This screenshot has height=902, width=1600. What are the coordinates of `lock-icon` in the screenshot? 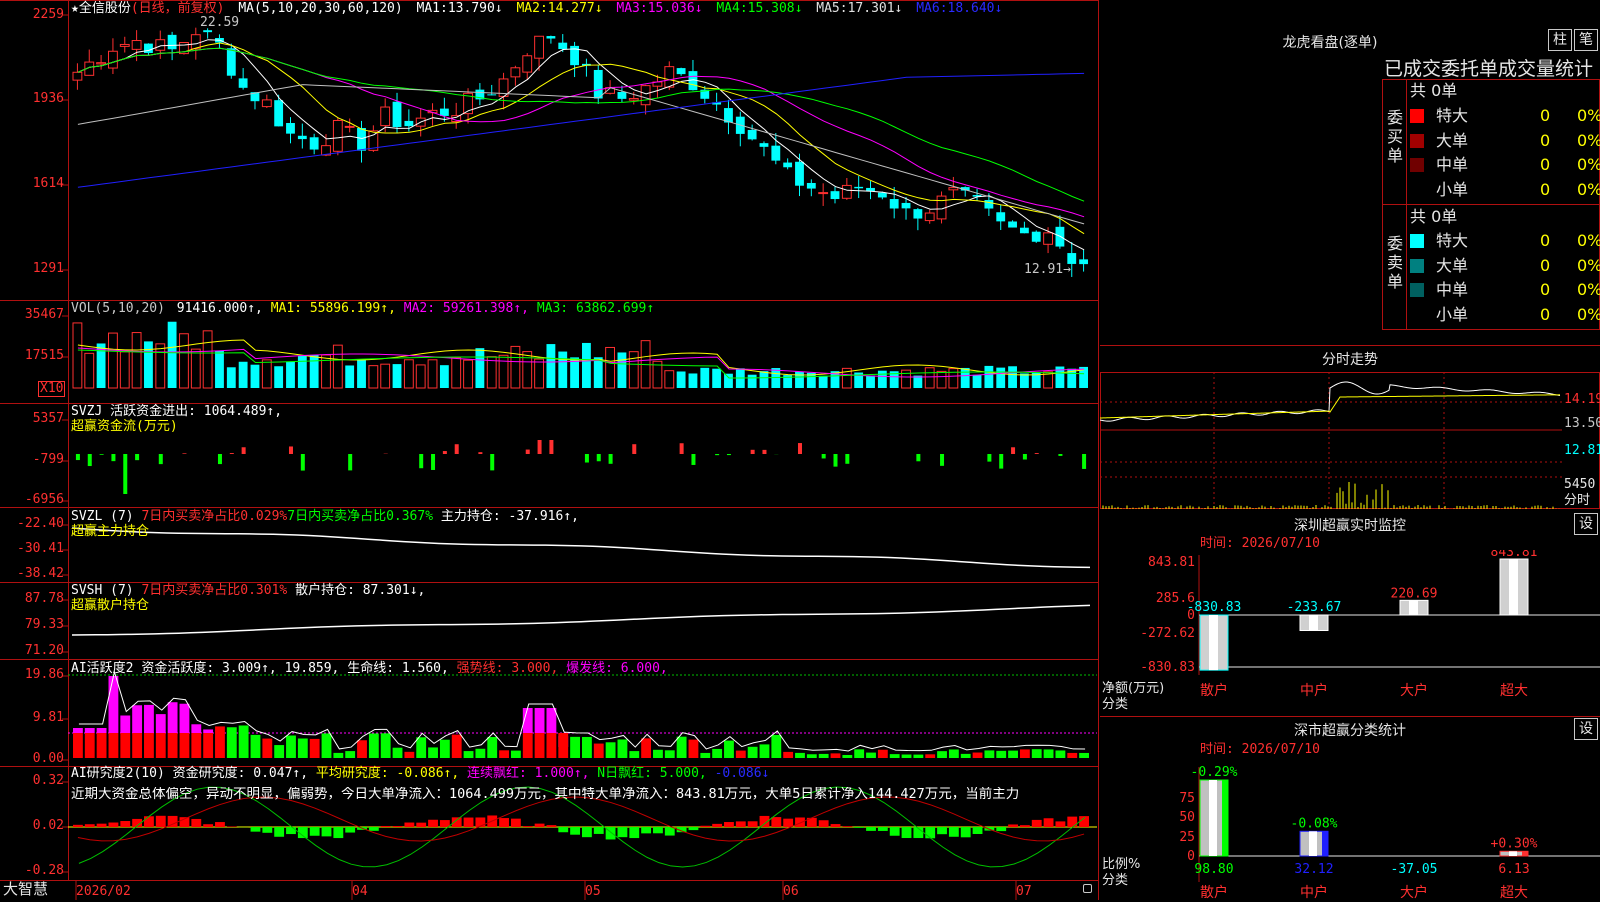 It's located at (1087, 888).